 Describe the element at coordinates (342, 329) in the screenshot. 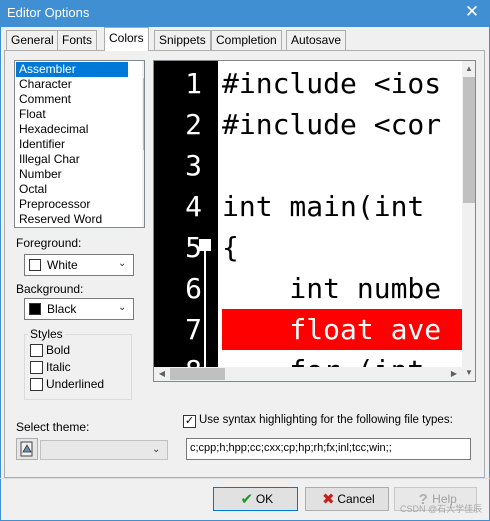

I see `code-line-highlighted: float ave` at that location.